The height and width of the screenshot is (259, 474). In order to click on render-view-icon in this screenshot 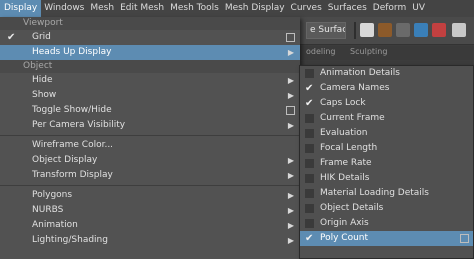, I will do `click(421, 30)`.